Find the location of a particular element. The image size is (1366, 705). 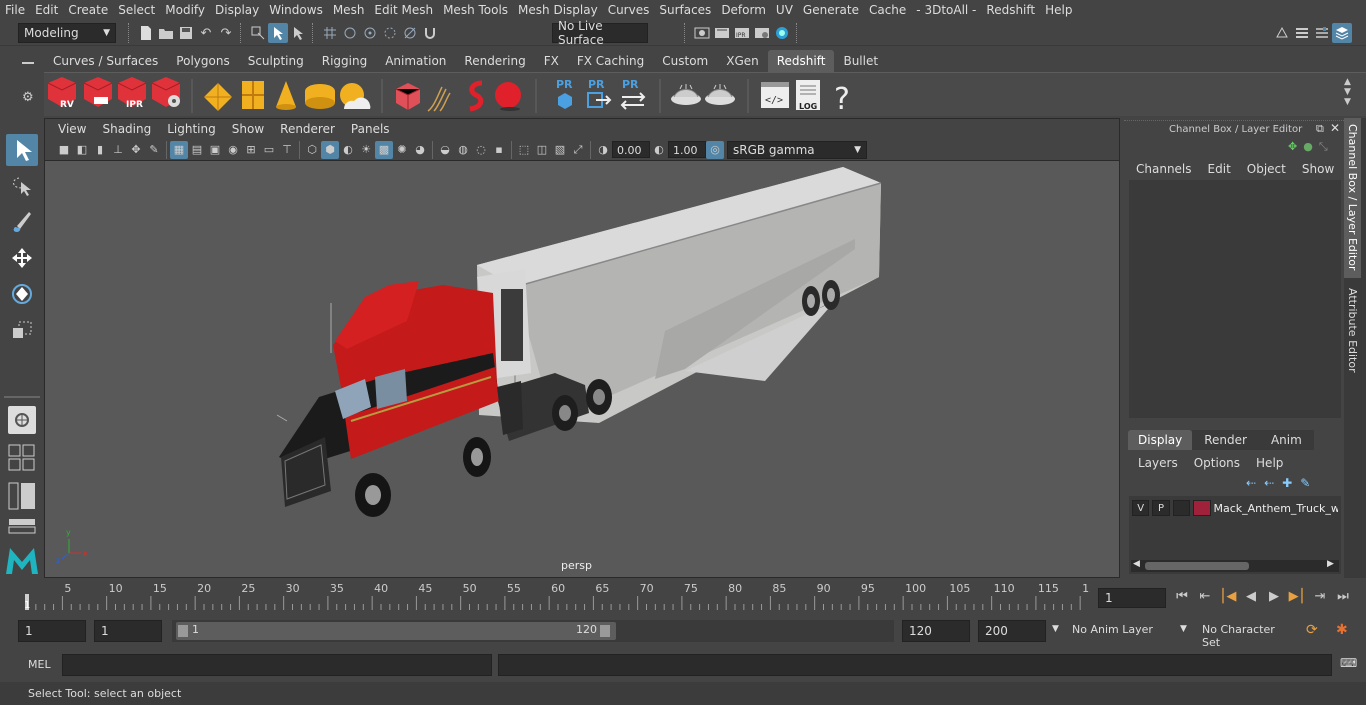

options-menu: Options is located at coordinates (1217, 463).